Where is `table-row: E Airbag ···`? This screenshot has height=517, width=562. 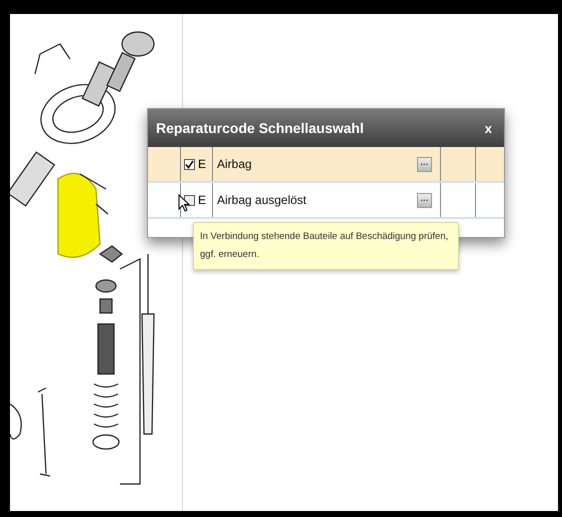 table-row: E Airbag ··· is located at coordinates (326, 165).